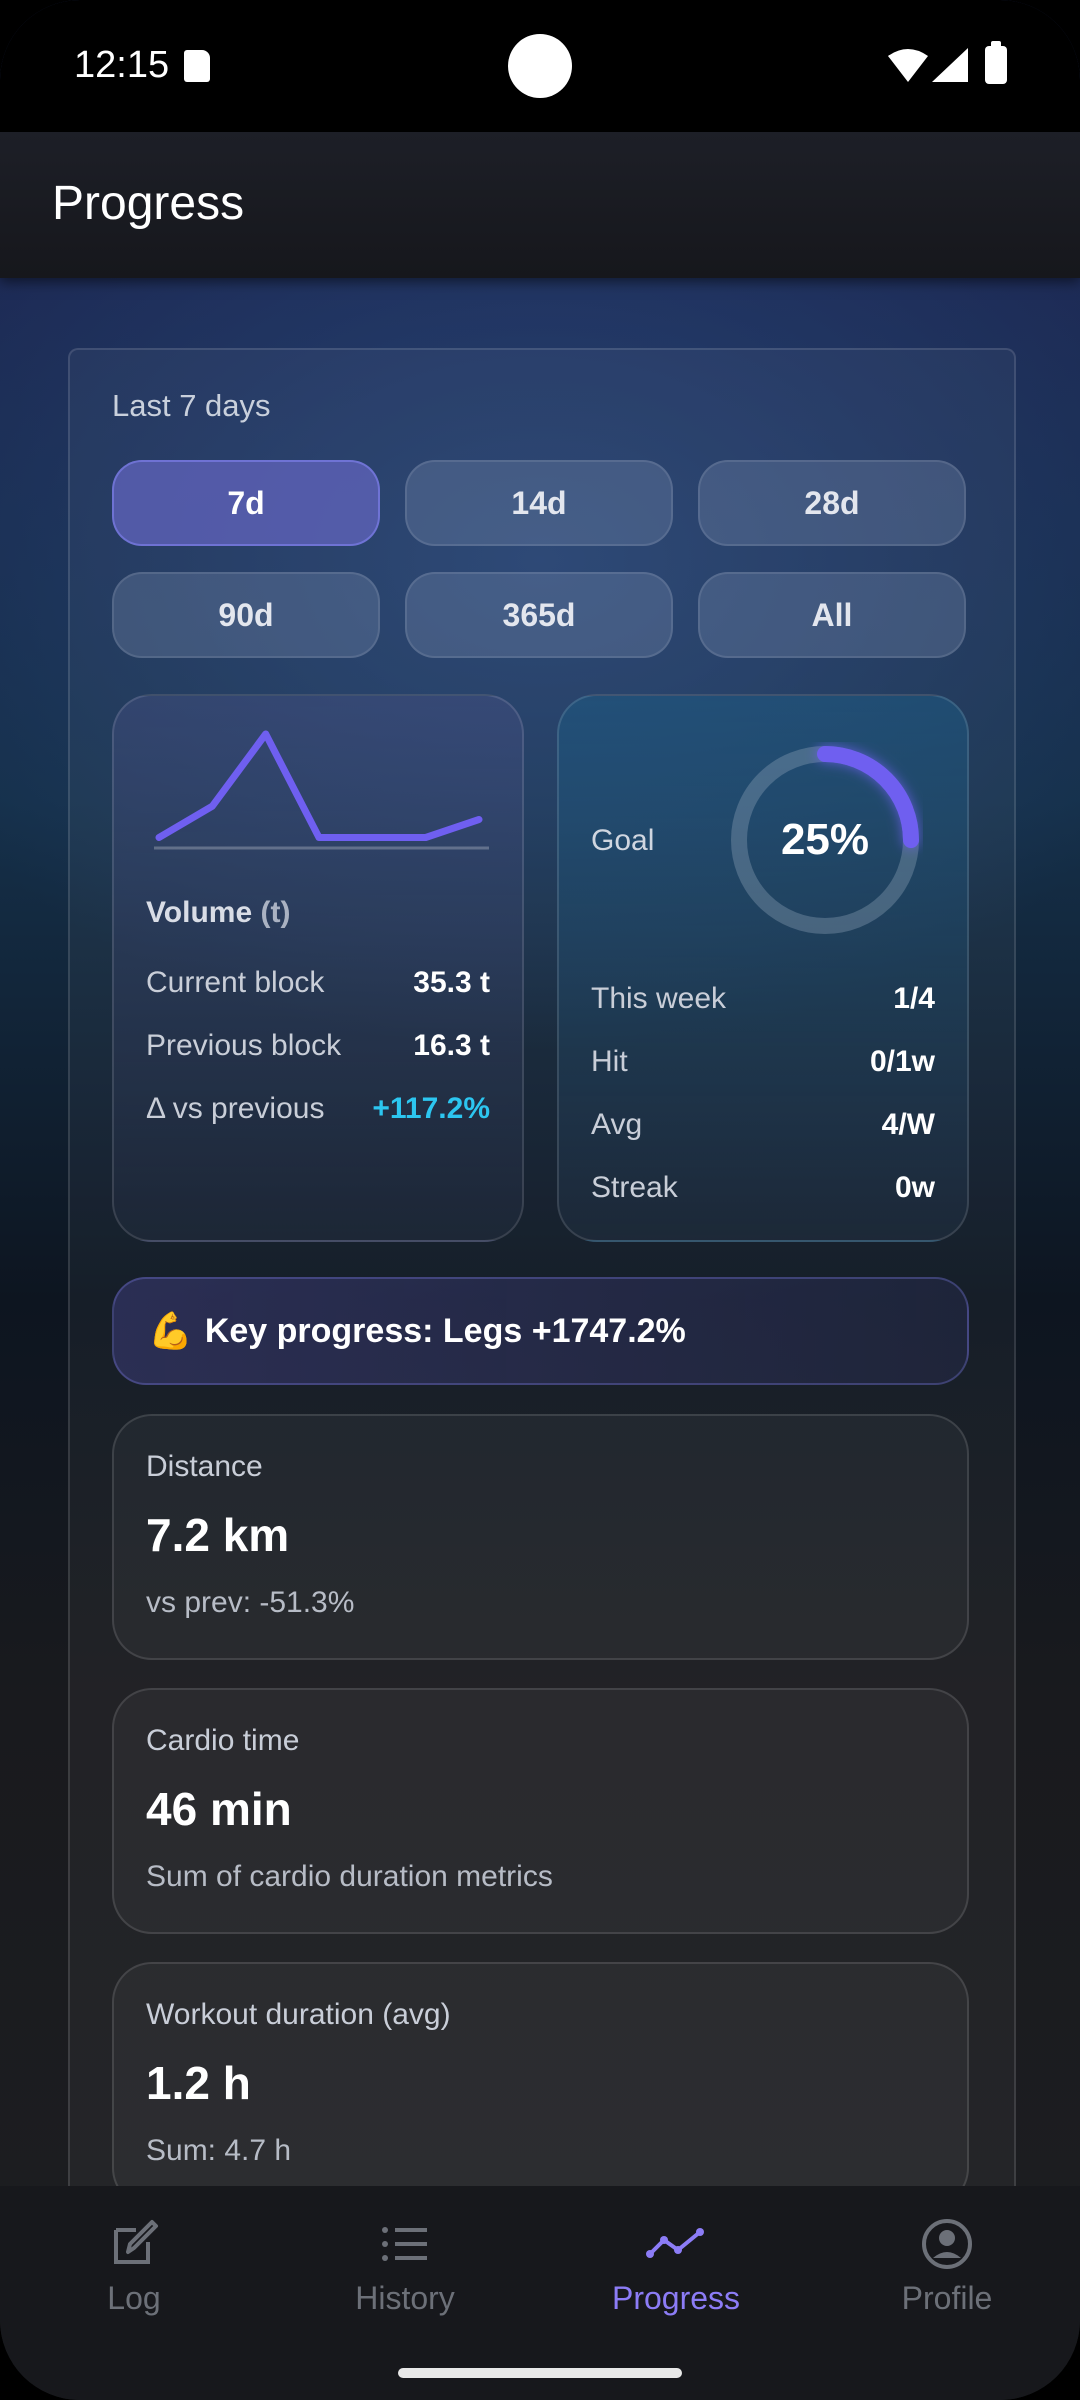 Image resolution: width=1080 pixels, height=2400 pixels. What do you see at coordinates (445, 1330) in the screenshot?
I see `key-progress-text: Key progress: Legs +1747.2%` at bounding box center [445, 1330].